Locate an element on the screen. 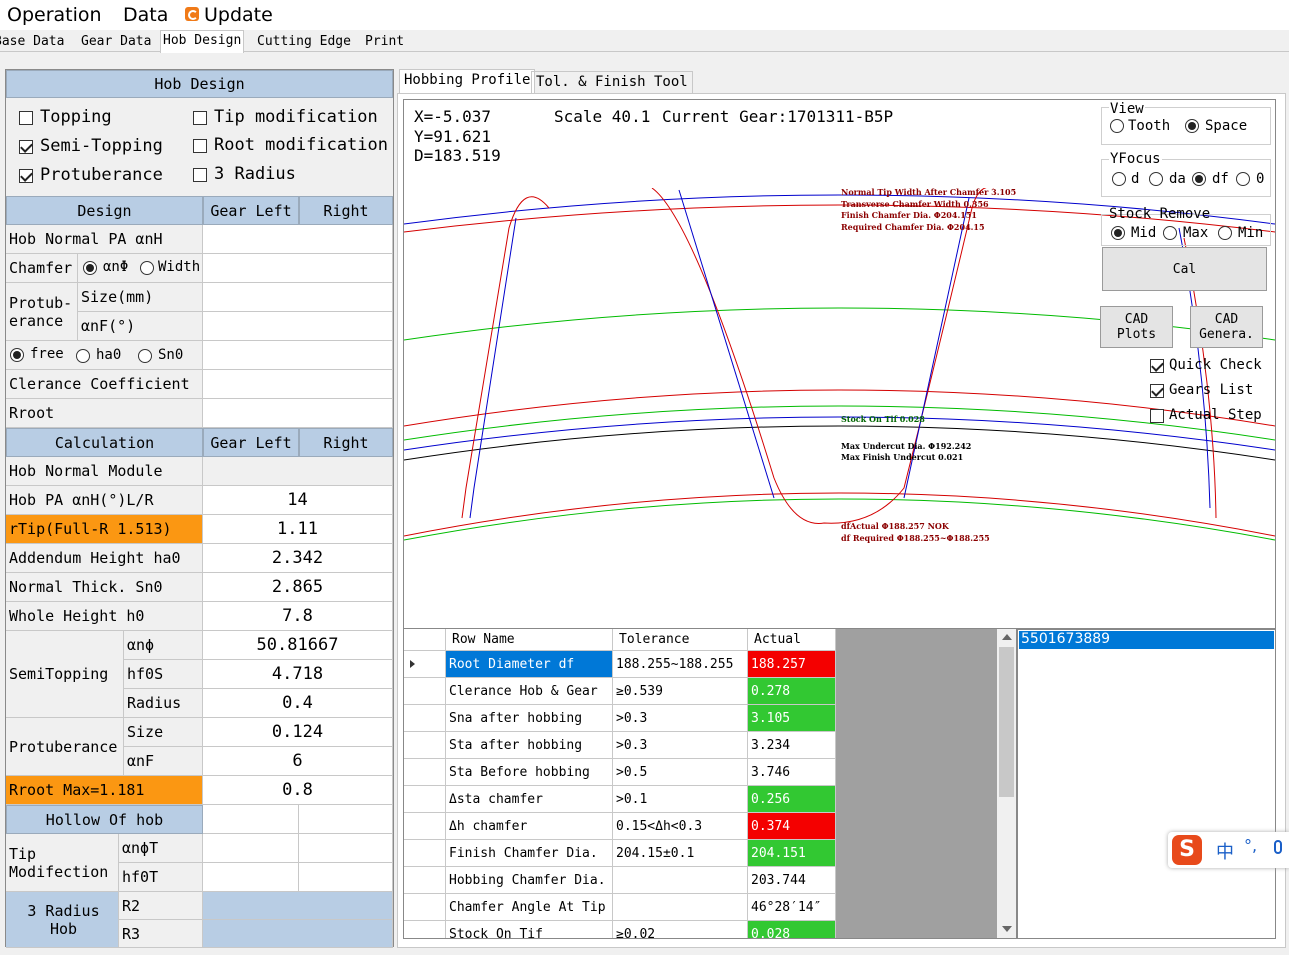 Image resolution: width=1289 pixels, height=955 pixels. table-row: Δh chamfer 0.15<Δh<0.3 0.374 is located at coordinates (620, 826).